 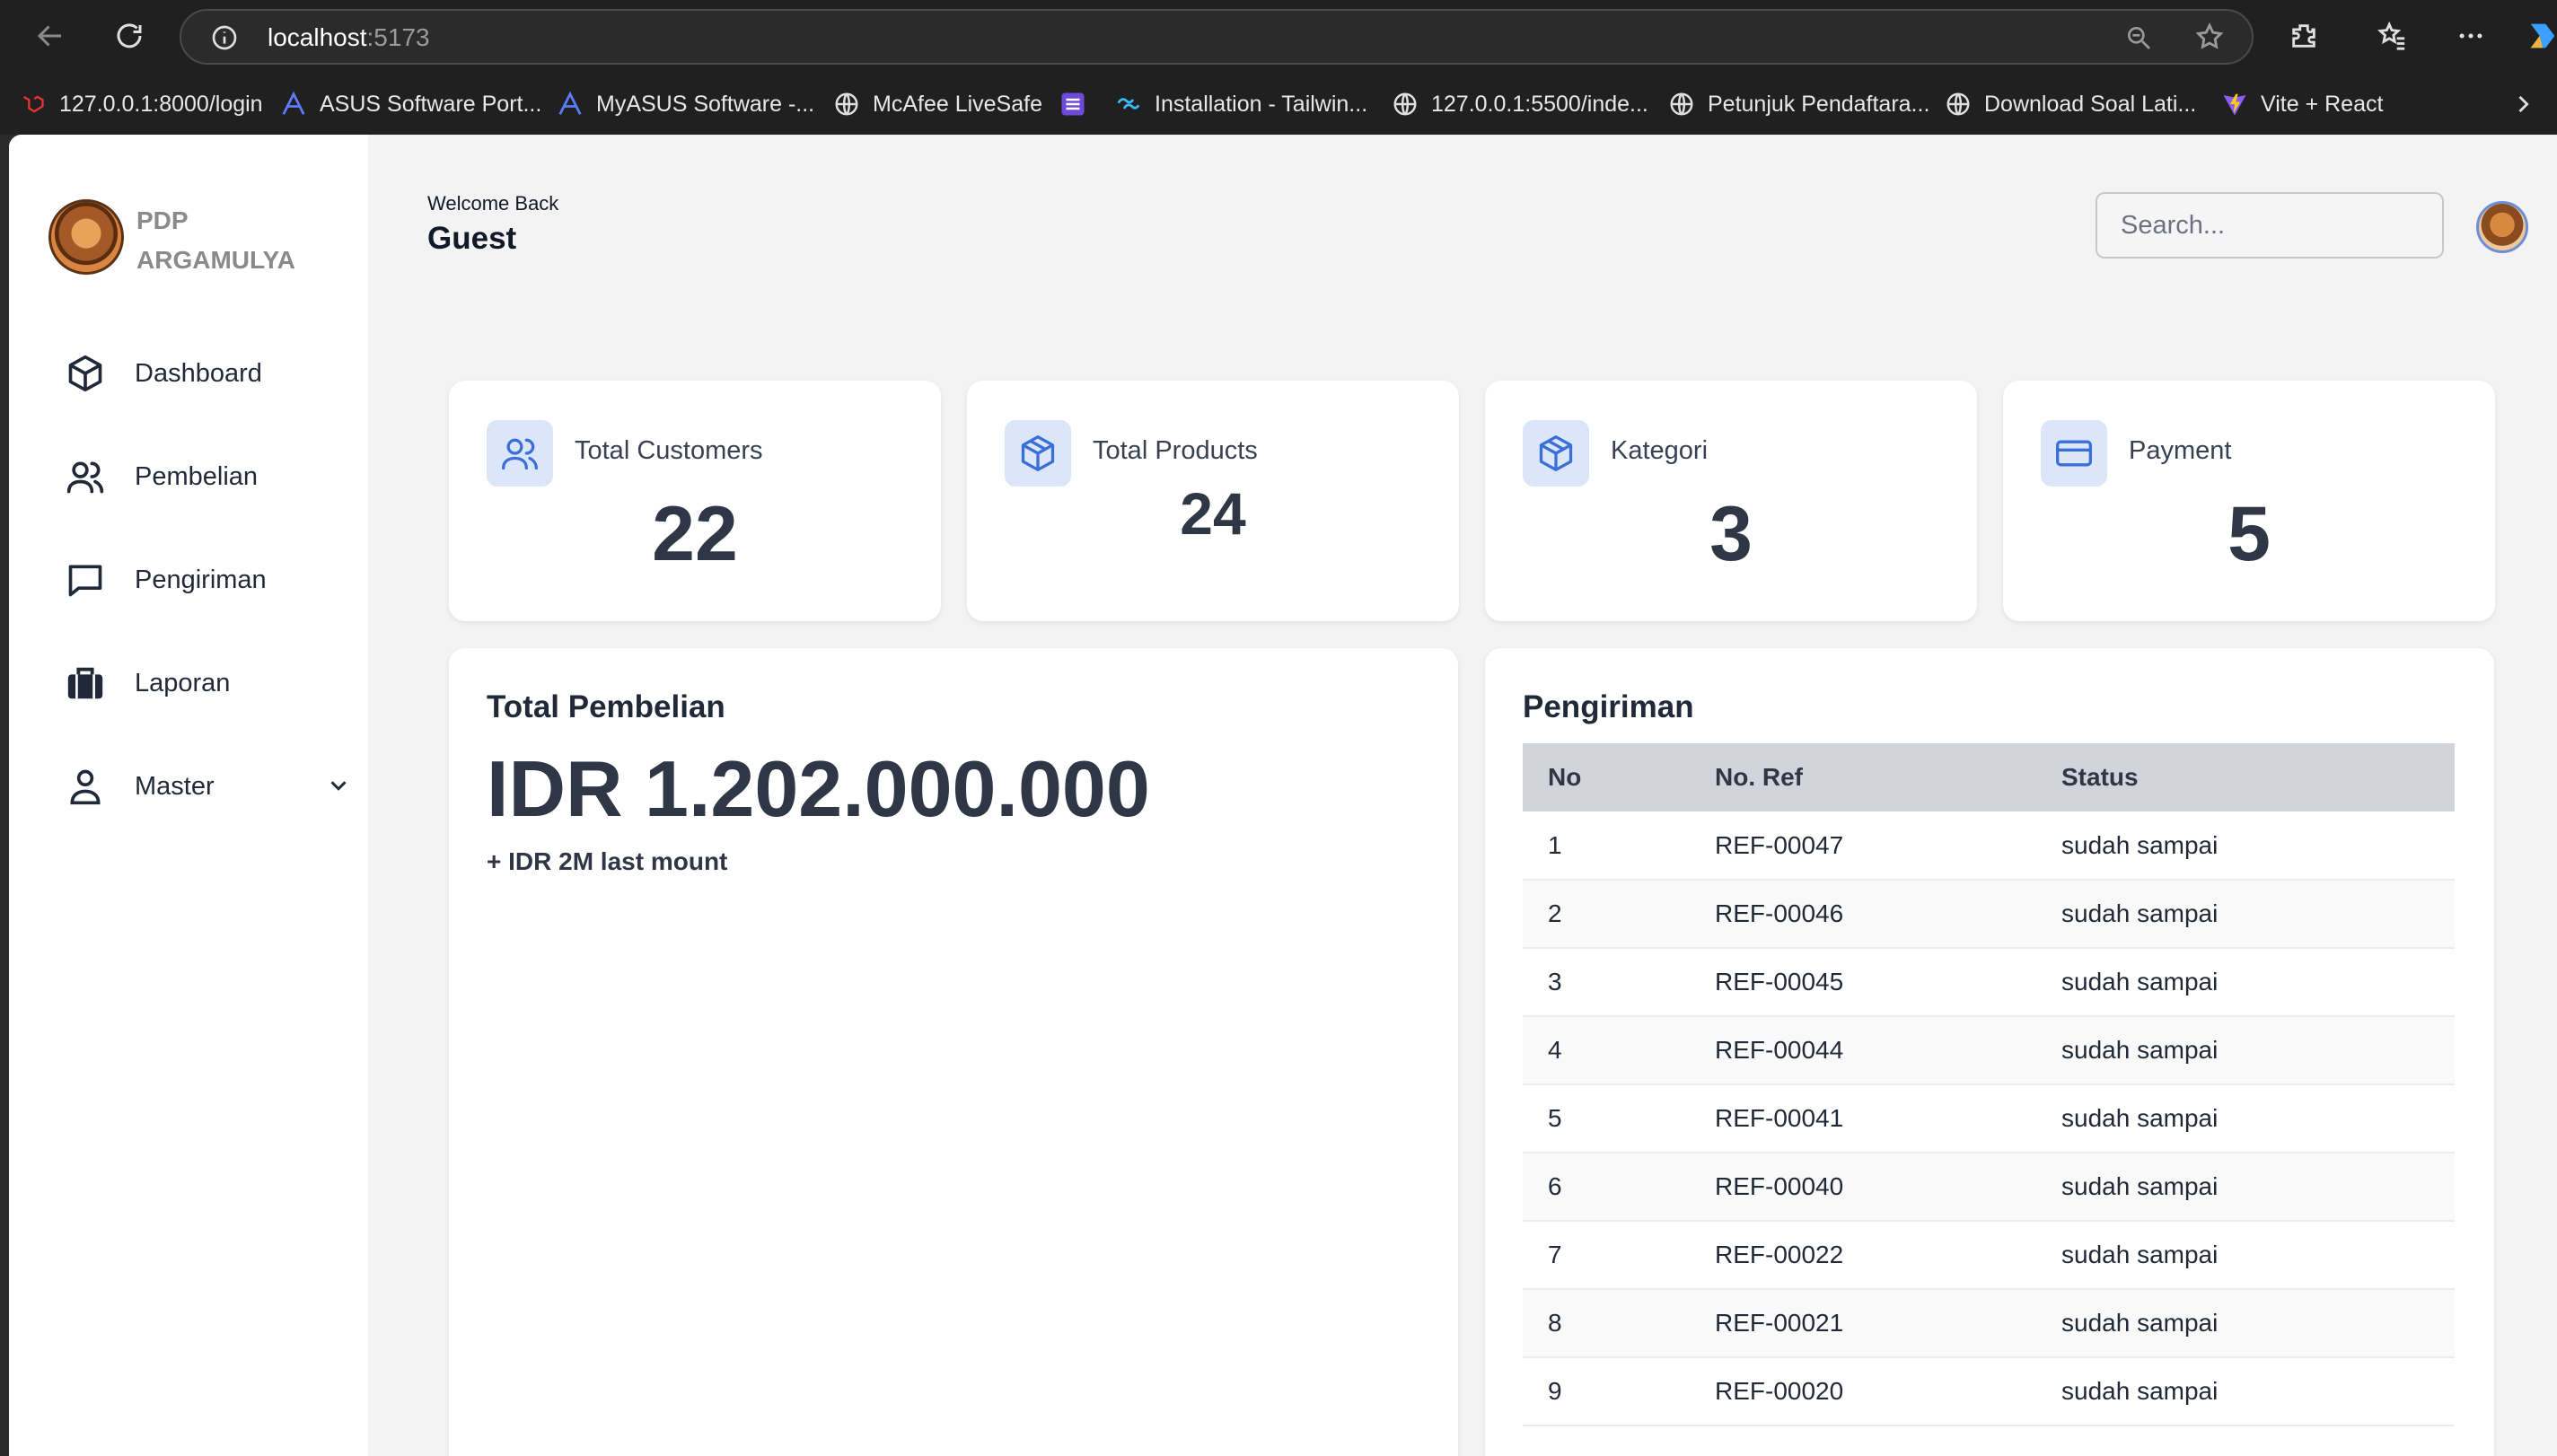 I want to click on stat-card-customers: Total Customers 22, so click(x=695, y=501).